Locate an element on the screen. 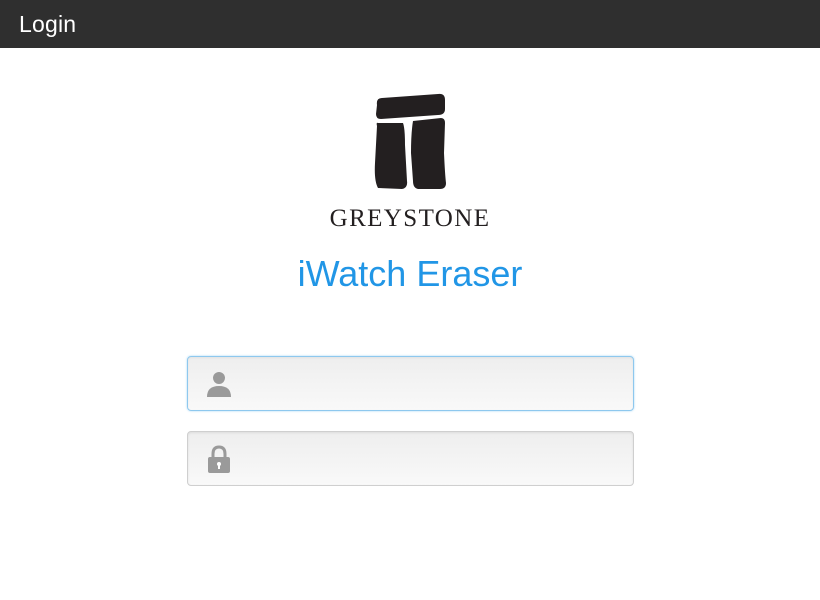 This screenshot has width=820, height=600. logo-lintel-stone is located at coordinates (410, 106).